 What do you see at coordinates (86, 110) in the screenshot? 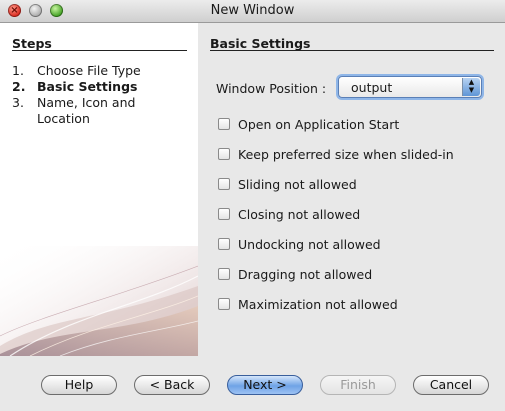
I see `step-label: Name, Icon and Location` at bounding box center [86, 110].